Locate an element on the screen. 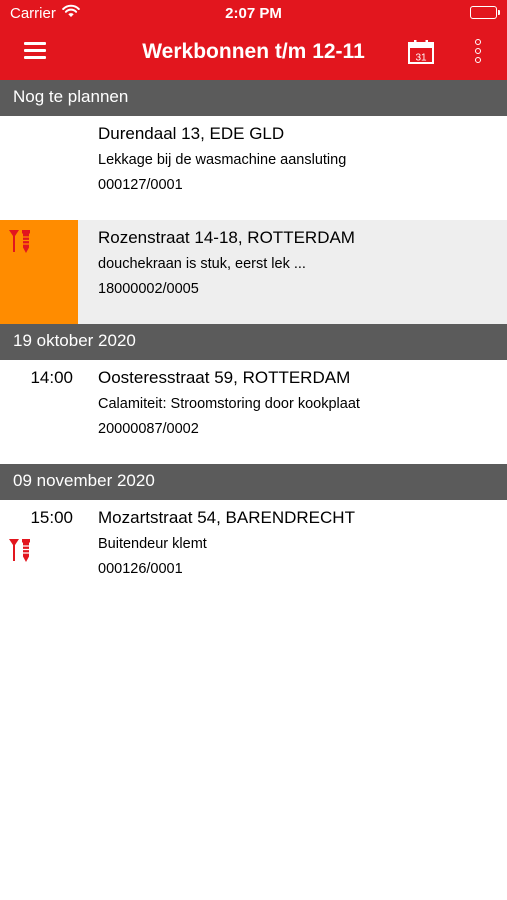  battery-icon is located at coordinates (485, 12).